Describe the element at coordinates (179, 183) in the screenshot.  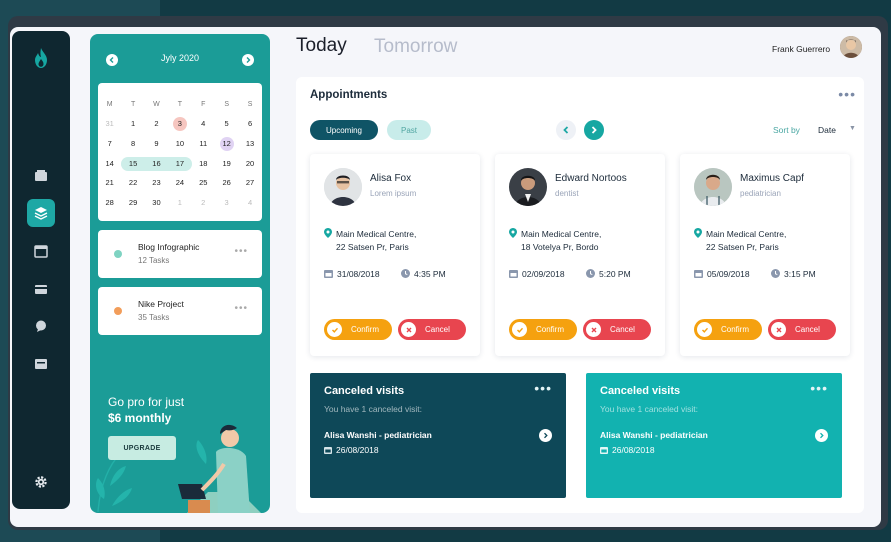
I see `calendar-day: 24` at that location.